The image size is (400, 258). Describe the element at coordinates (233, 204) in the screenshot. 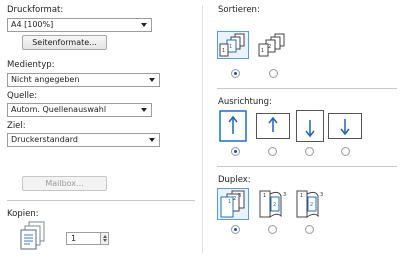

I see `simplex-icon: 3 2 1` at that location.